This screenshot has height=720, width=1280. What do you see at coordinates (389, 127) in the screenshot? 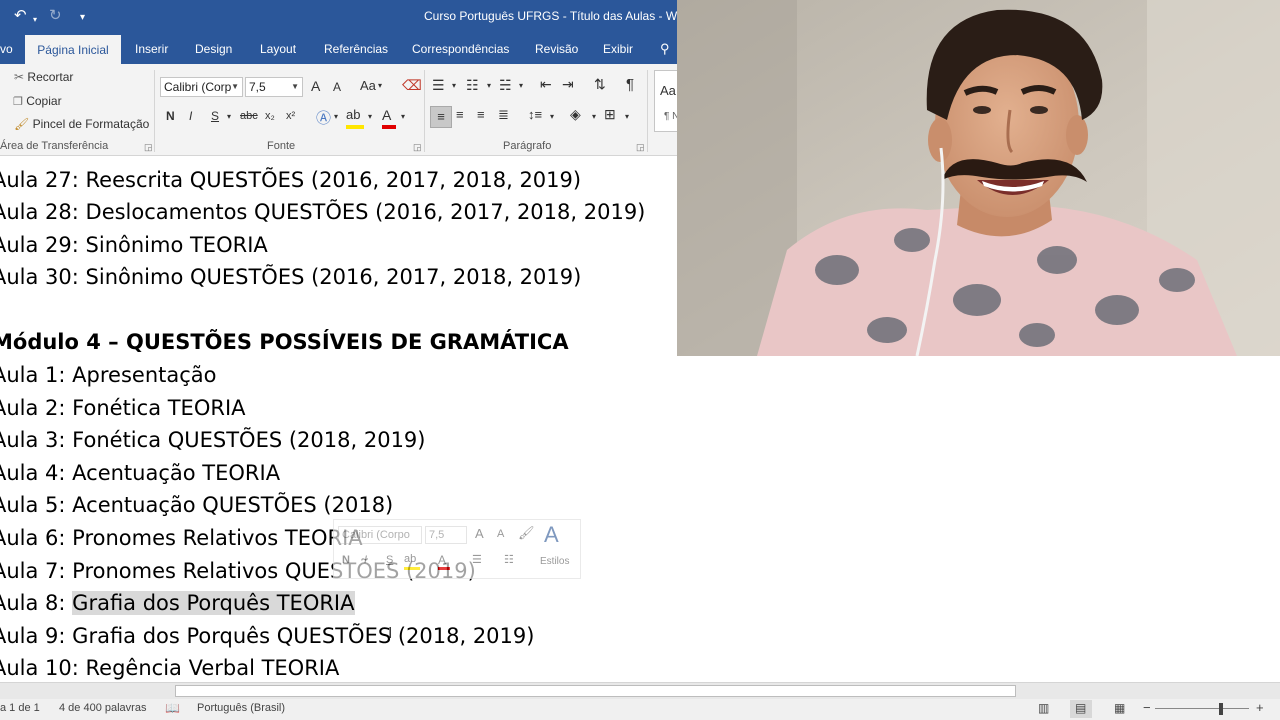
I see `font-color-bar` at bounding box center [389, 127].